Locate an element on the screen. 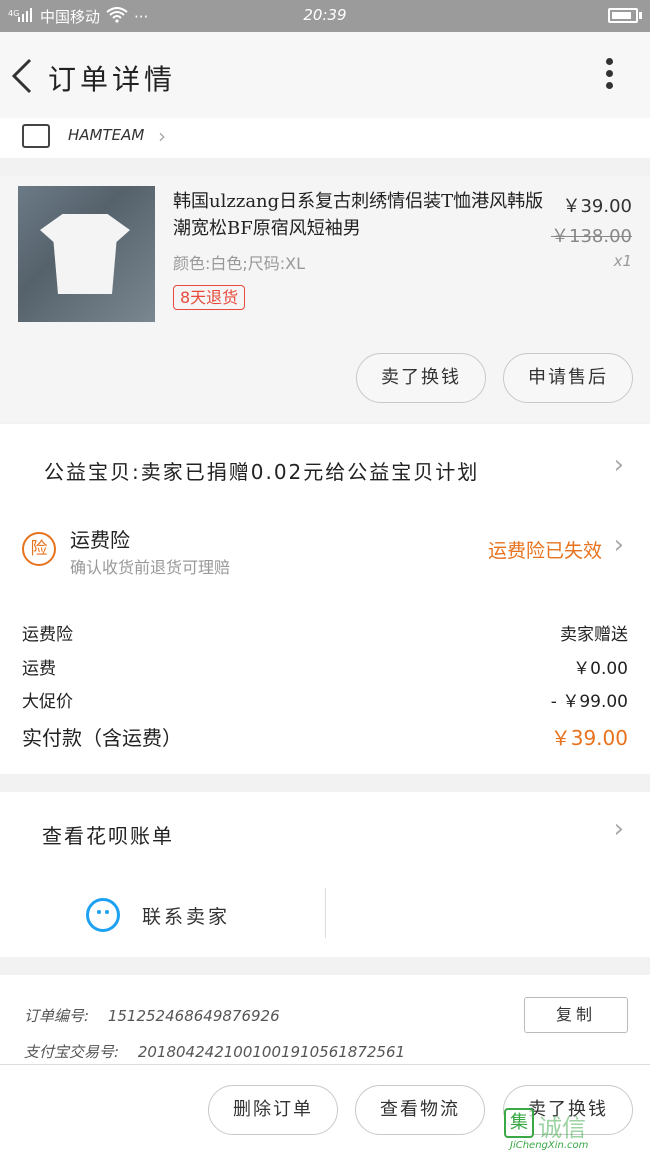 This screenshot has width=650, height=1155. fee-value: 卖家赠送 is located at coordinates (594, 635).